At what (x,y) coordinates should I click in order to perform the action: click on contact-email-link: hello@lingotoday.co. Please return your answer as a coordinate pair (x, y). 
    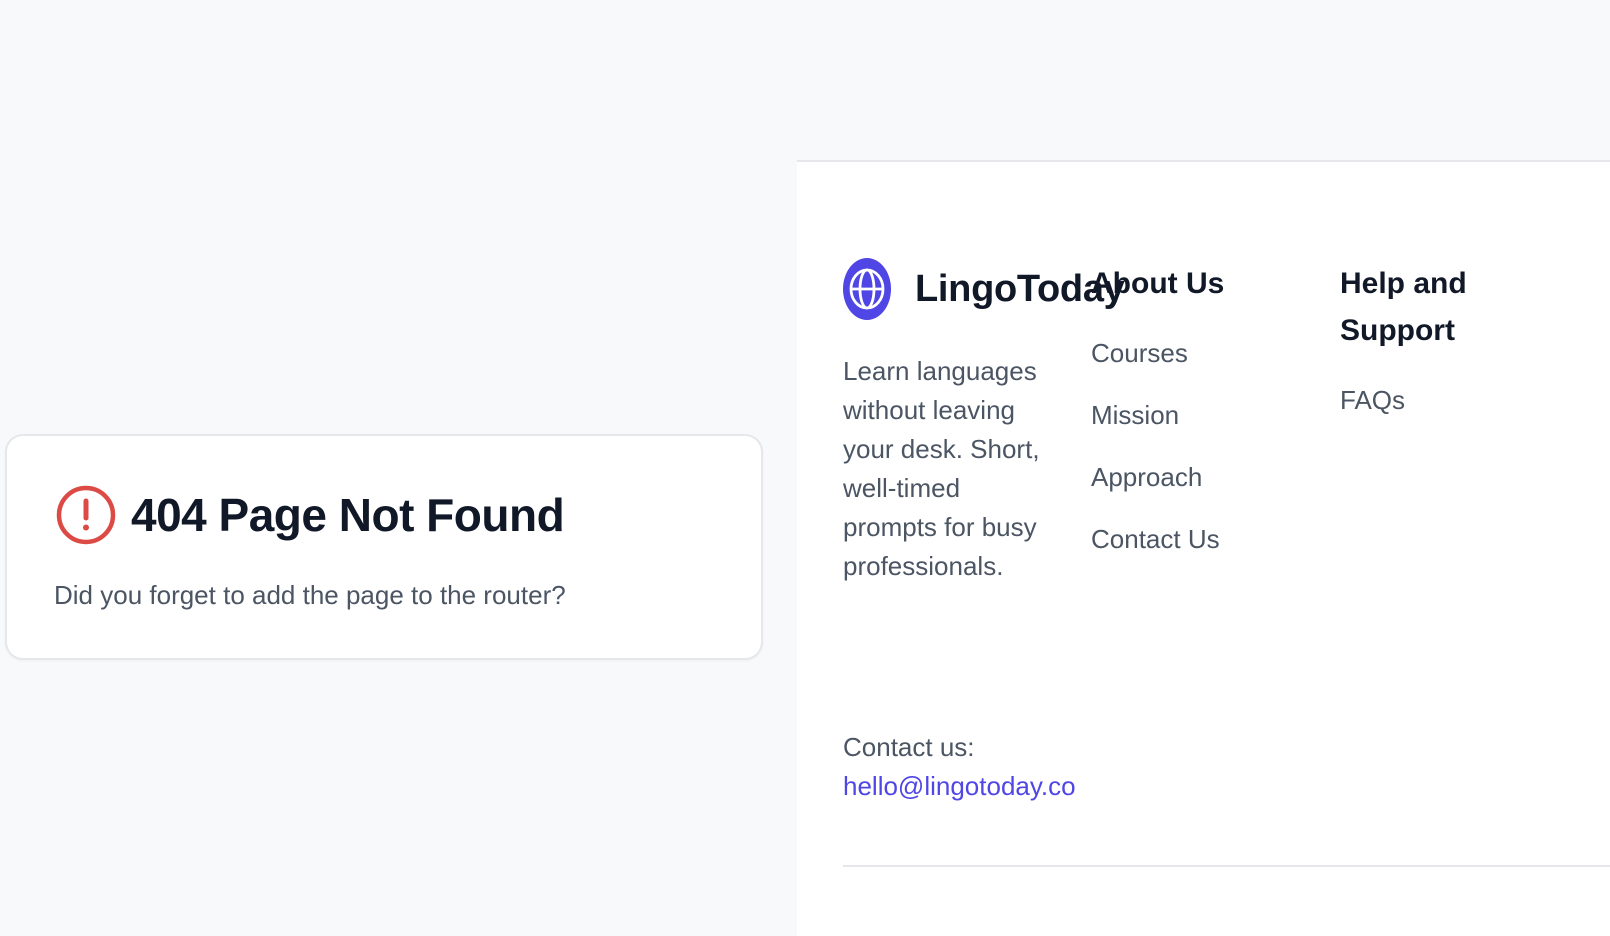
    Looking at the image, I should click on (1008, 786).